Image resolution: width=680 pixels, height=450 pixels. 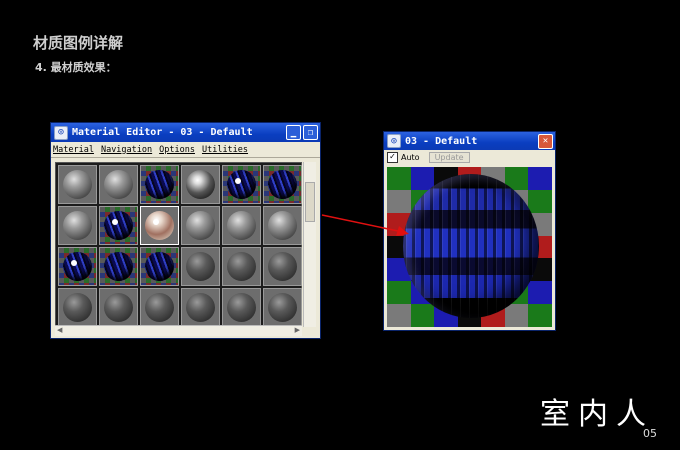 What do you see at coordinates (597, 414) in the screenshot?
I see `brand-logo: 室内人` at bounding box center [597, 414].